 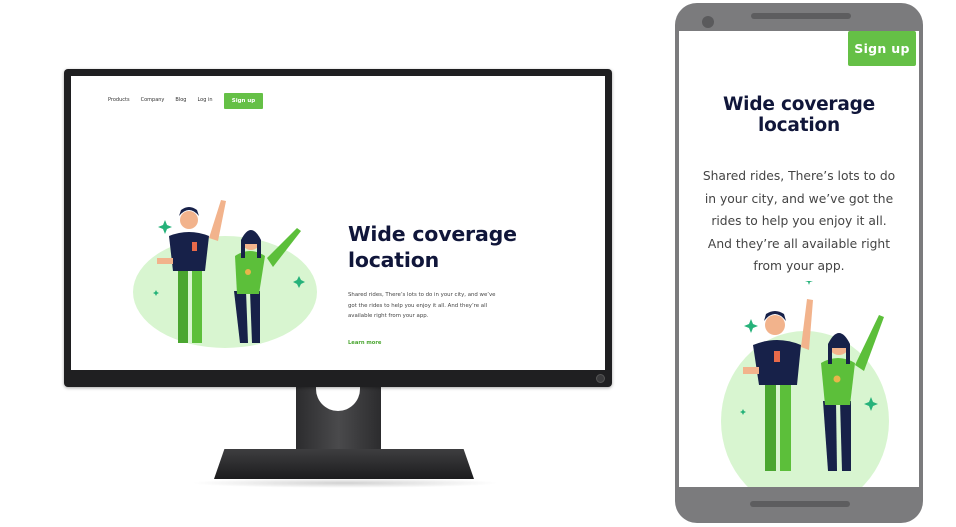 What do you see at coordinates (800, 504) in the screenshot?
I see `phone-speaker-bottom` at bounding box center [800, 504].